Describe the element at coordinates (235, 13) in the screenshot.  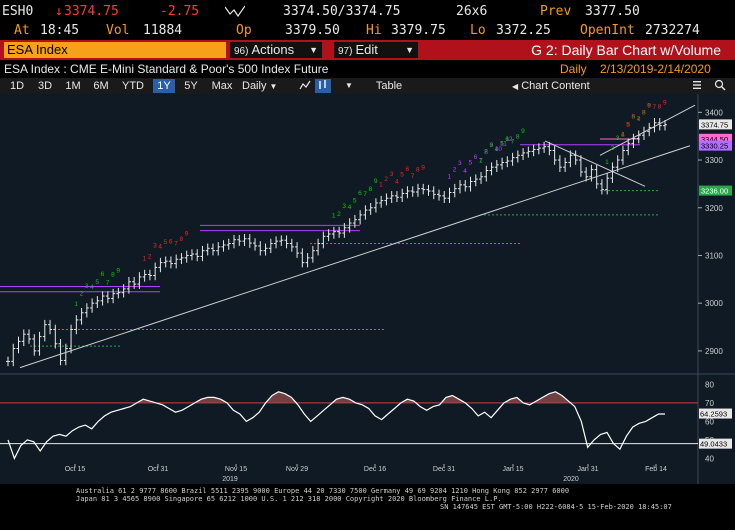
I see `sparkline-icon` at that location.